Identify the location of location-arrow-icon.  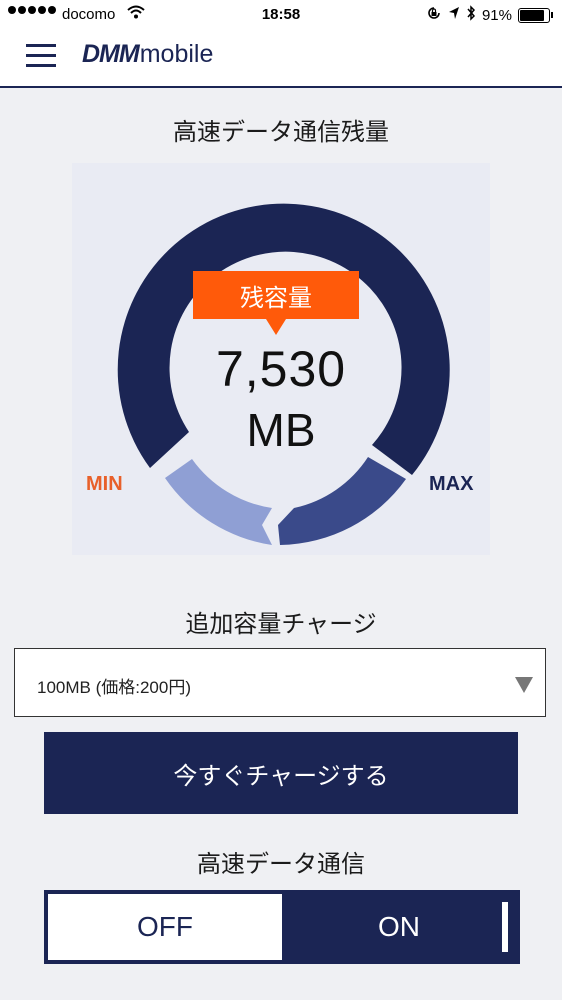
(454, 15).